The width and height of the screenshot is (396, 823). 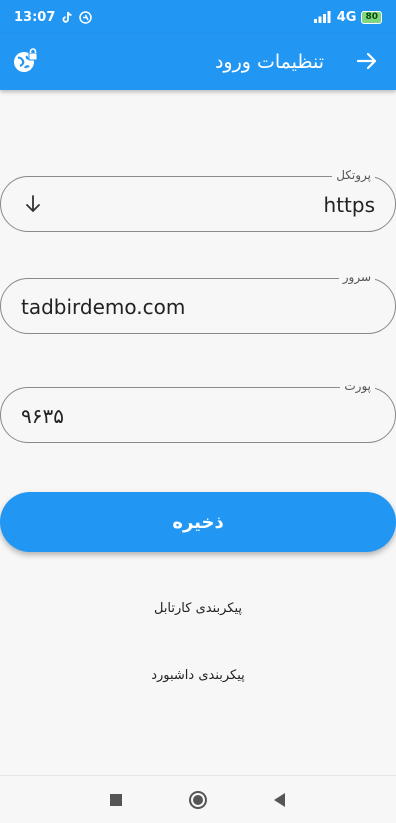 I want to click on port-label: پورت, so click(x=357, y=386).